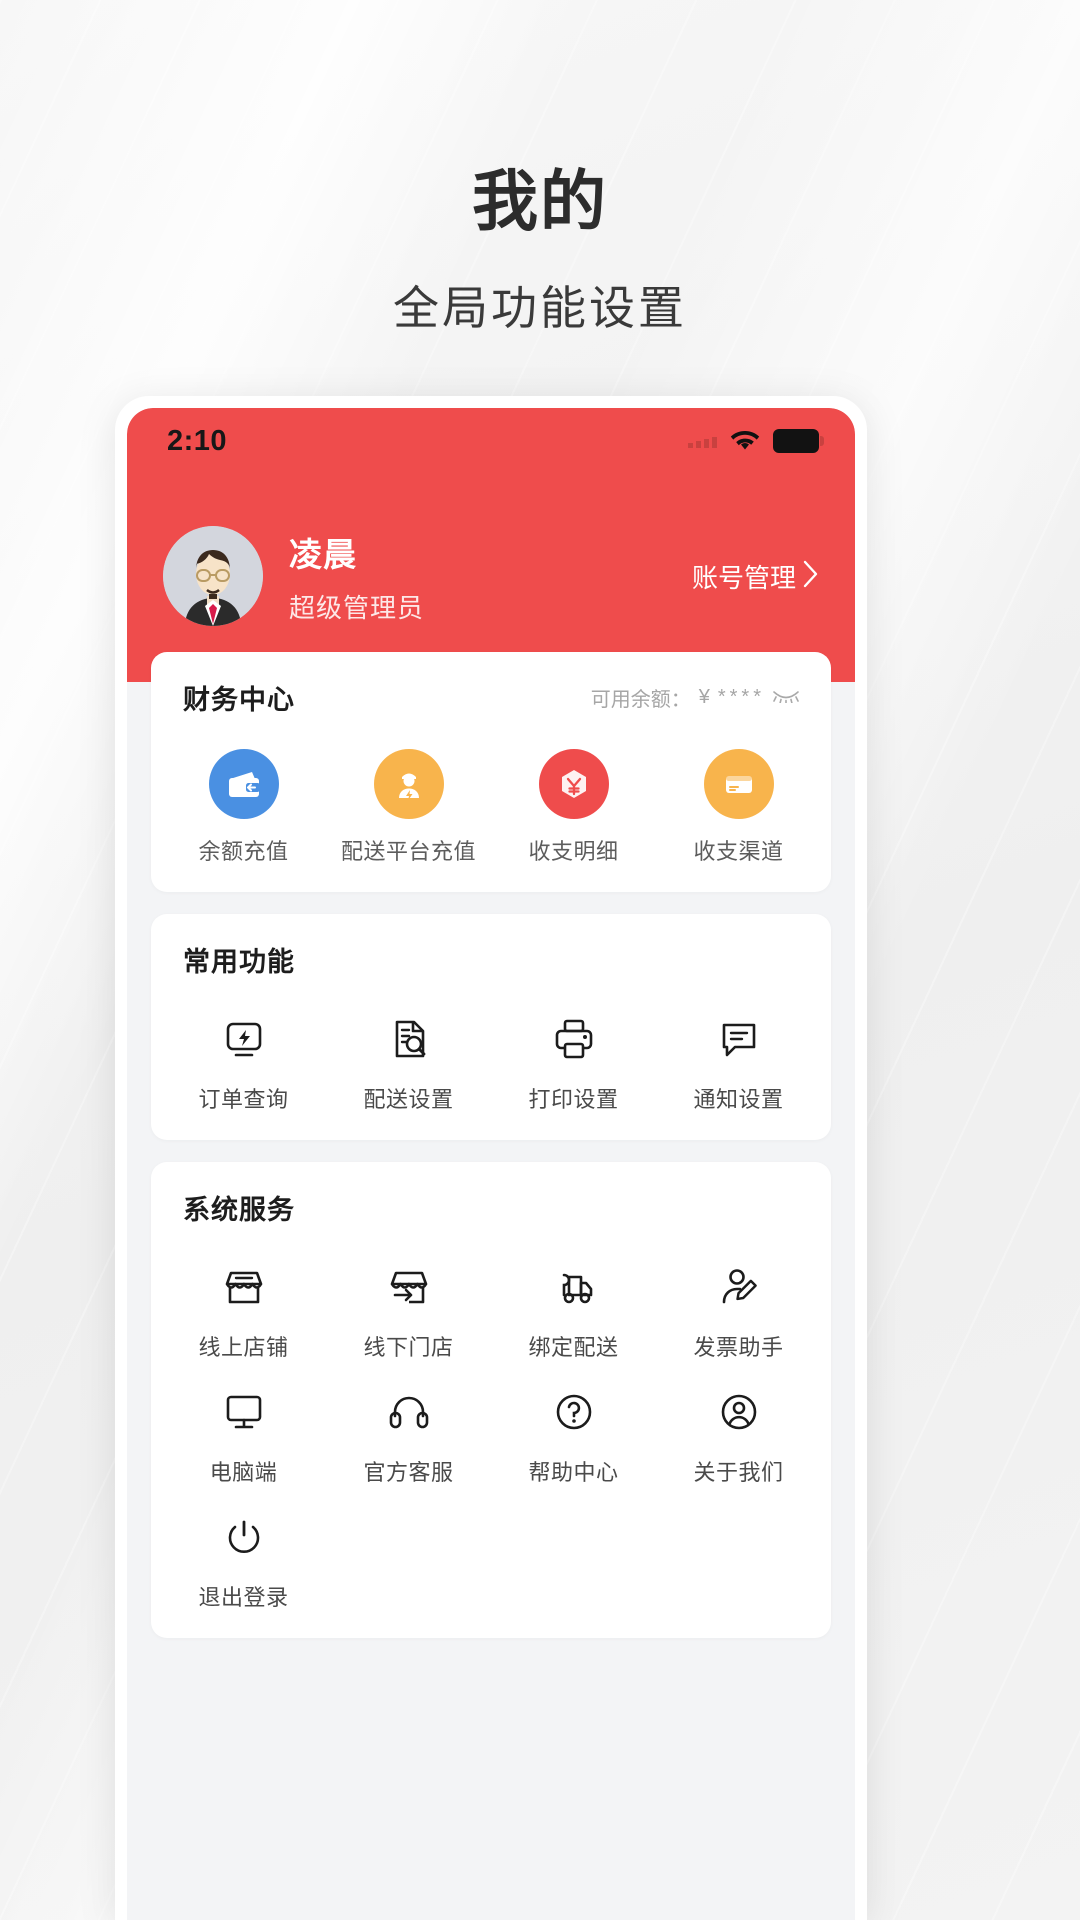  What do you see at coordinates (244, 1537) in the screenshot?
I see `power-icon` at bounding box center [244, 1537].